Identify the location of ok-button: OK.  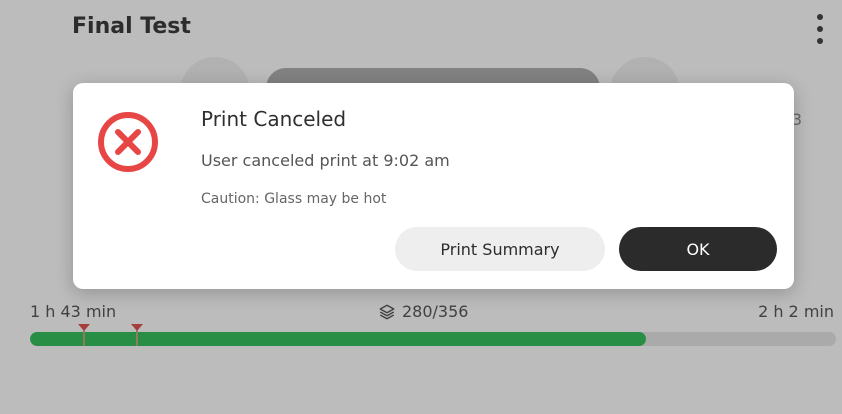
(698, 249).